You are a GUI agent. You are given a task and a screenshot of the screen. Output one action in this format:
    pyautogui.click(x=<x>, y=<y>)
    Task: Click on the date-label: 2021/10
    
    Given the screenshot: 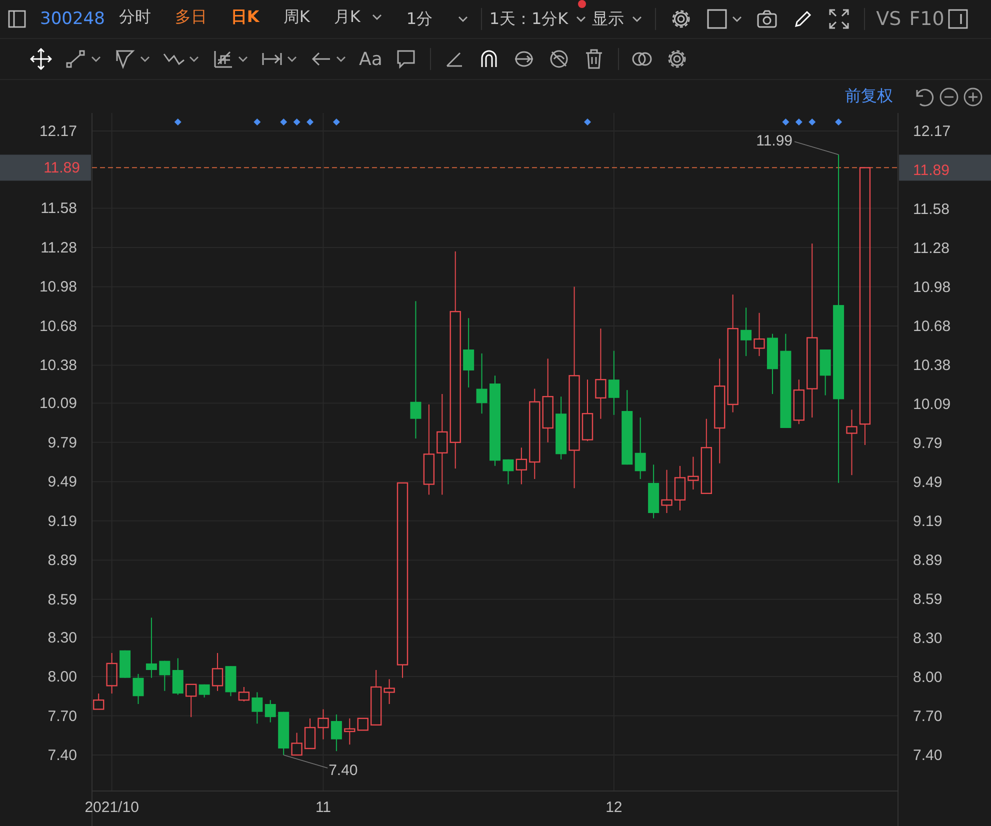 What is the action you would take?
    pyautogui.click(x=111, y=807)
    